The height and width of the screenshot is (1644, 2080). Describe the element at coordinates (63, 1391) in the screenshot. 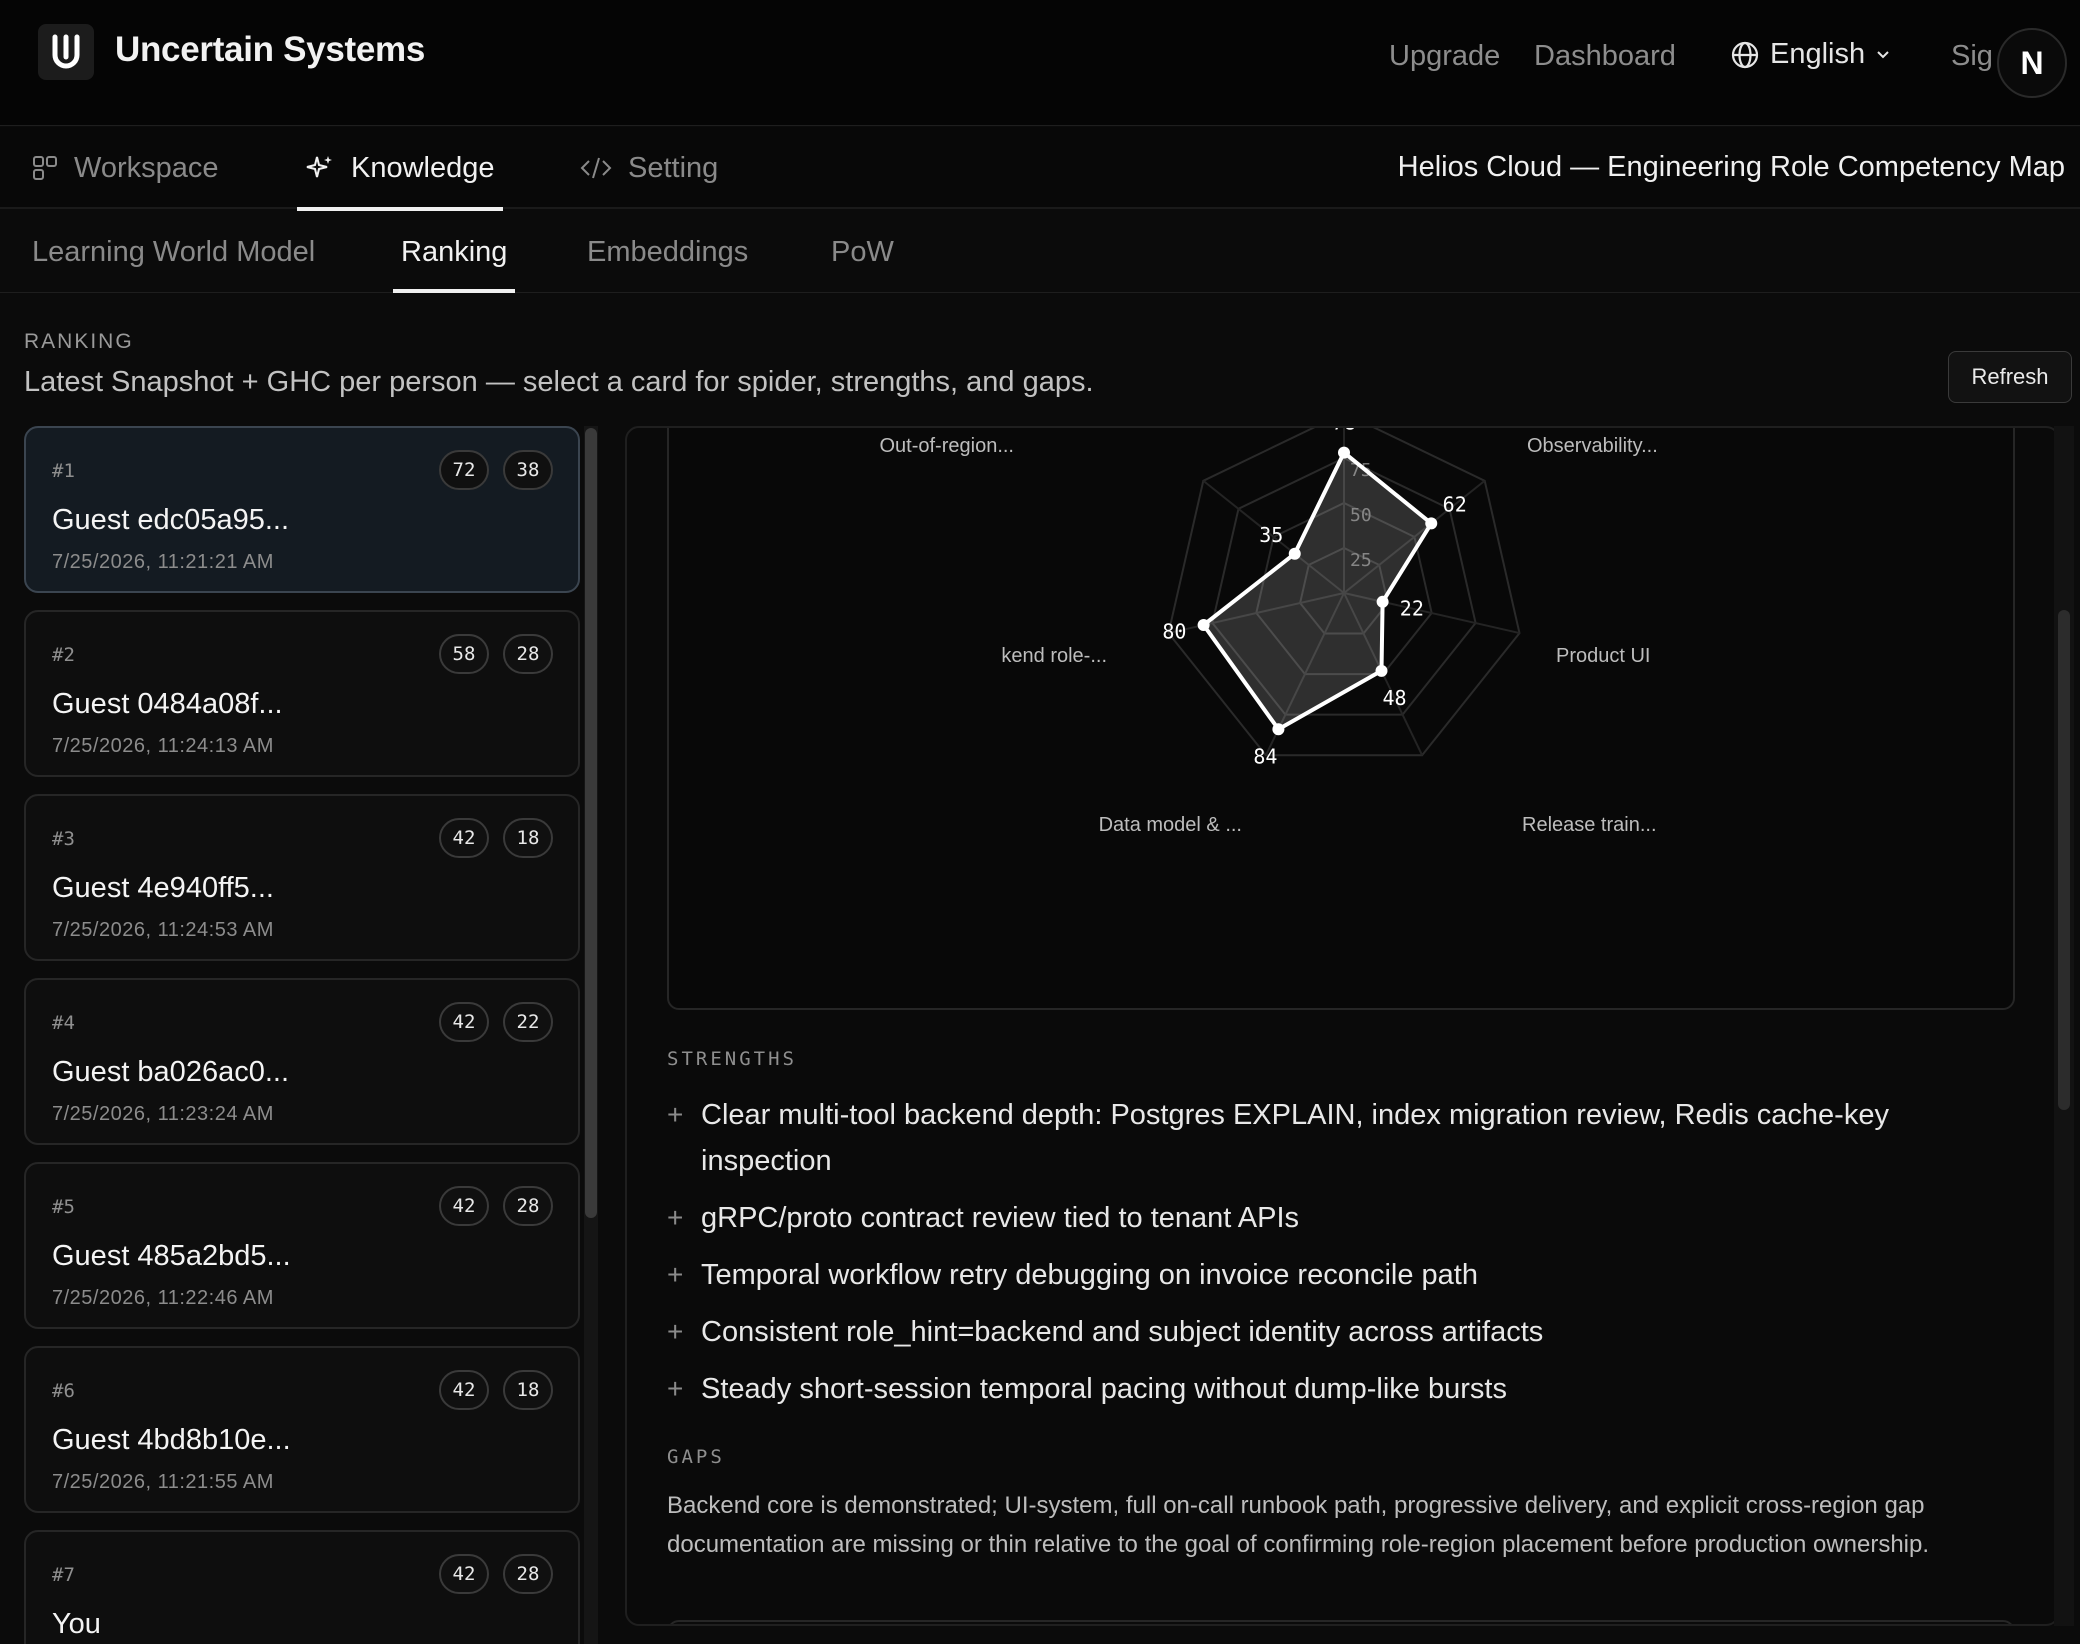

I see `rank-number: #6` at that location.